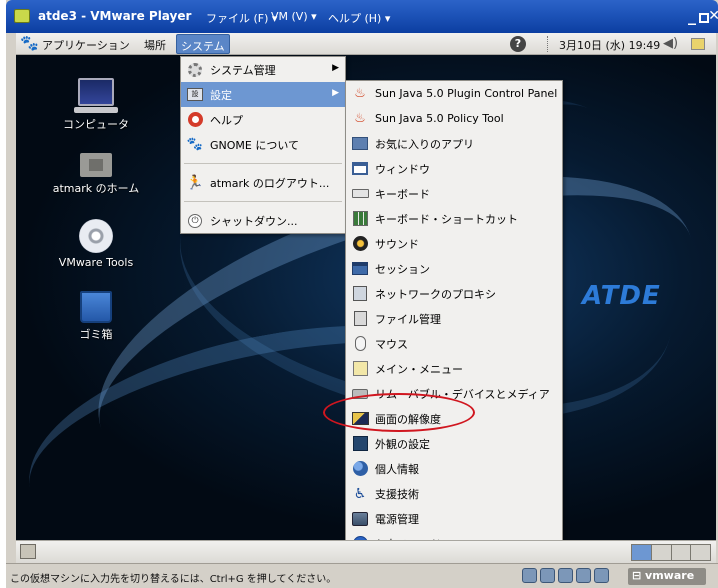 This screenshot has height=588, width=718. I want to click on file-management-icon, so click(360, 319).